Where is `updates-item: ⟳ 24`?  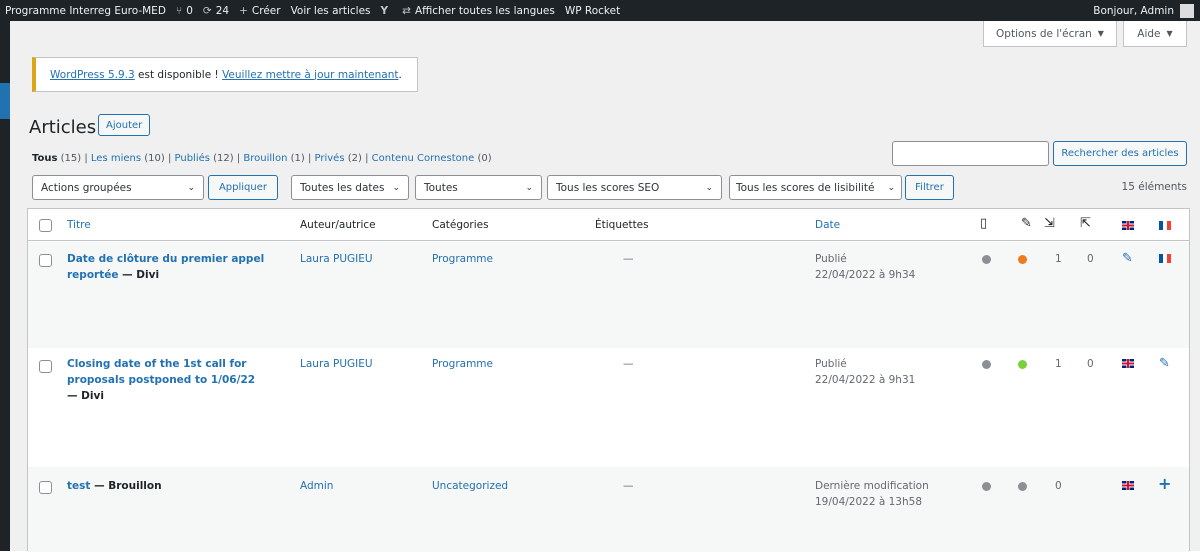 updates-item: ⟳ 24 is located at coordinates (216, 10).